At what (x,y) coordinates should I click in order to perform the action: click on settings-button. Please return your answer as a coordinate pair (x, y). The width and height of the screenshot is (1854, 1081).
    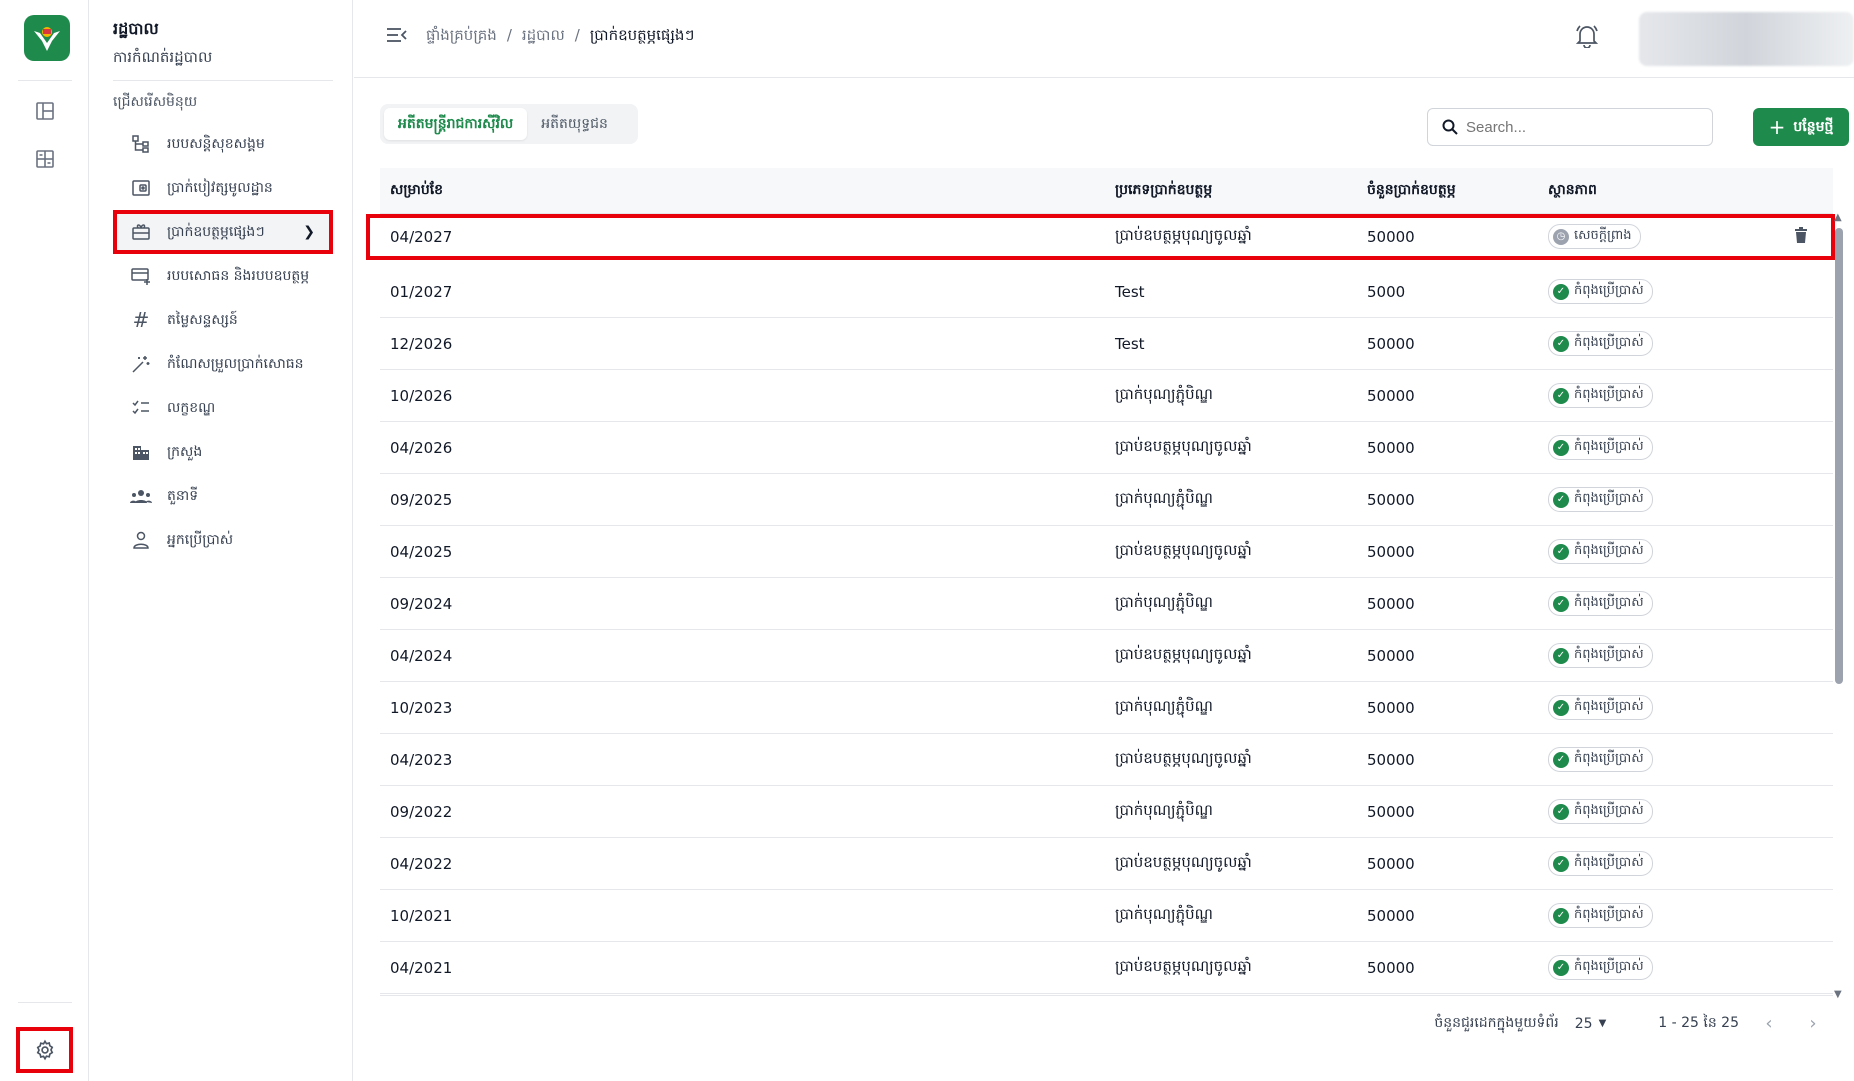
    Looking at the image, I should click on (44, 1050).